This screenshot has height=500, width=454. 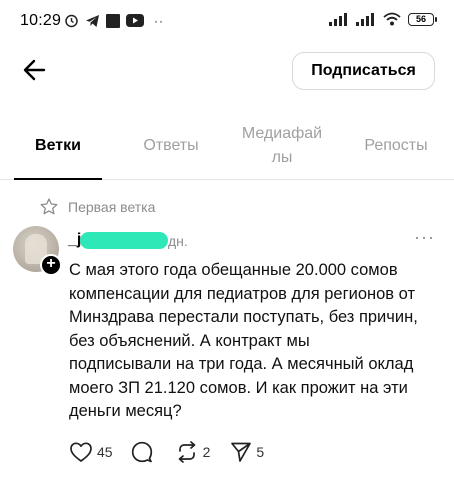 I want to click on follow-plus-icon: +, so click(x=51, y=265).